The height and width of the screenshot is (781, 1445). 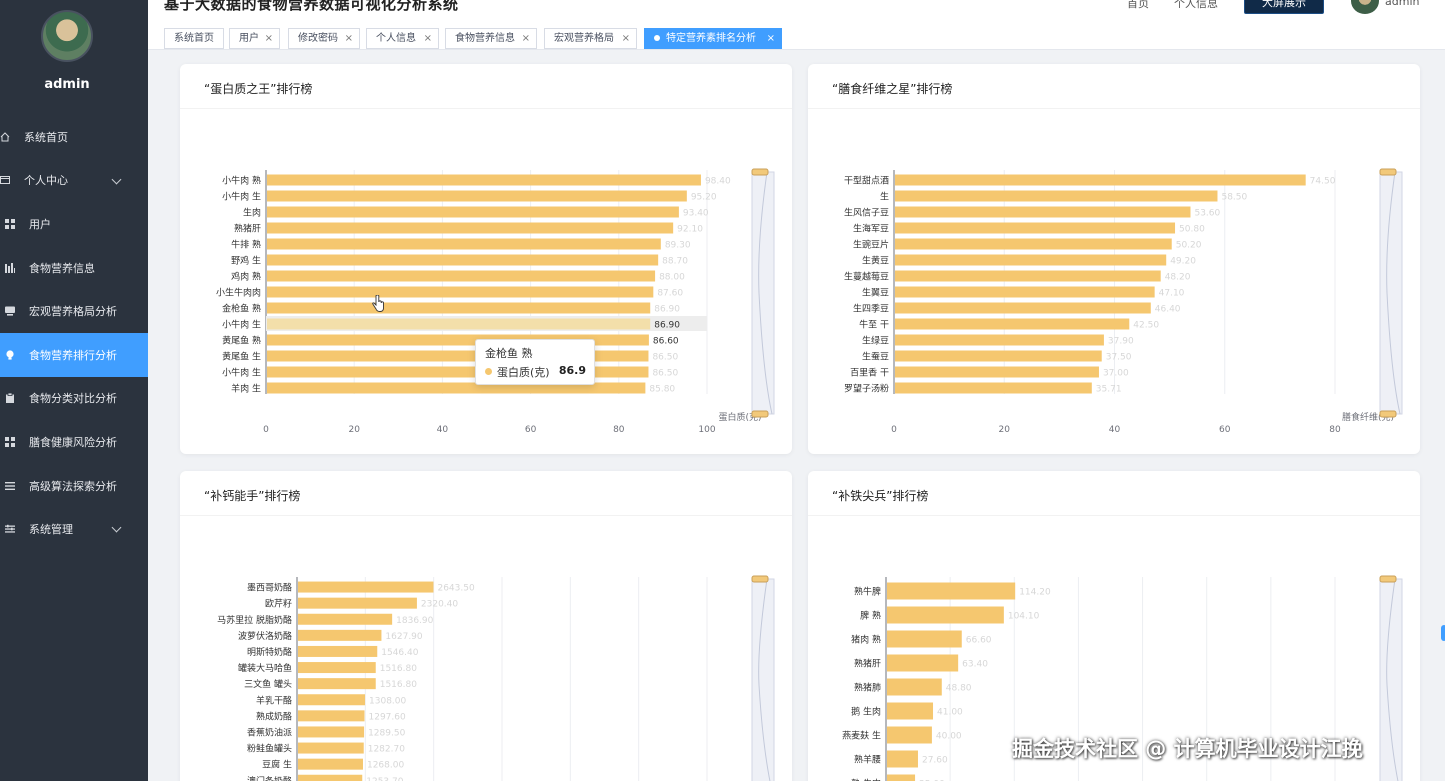 What do you see at coordinates (1443, 633) in the screenshot?
I see `floating-handle` at bounding box center [1443, 633].